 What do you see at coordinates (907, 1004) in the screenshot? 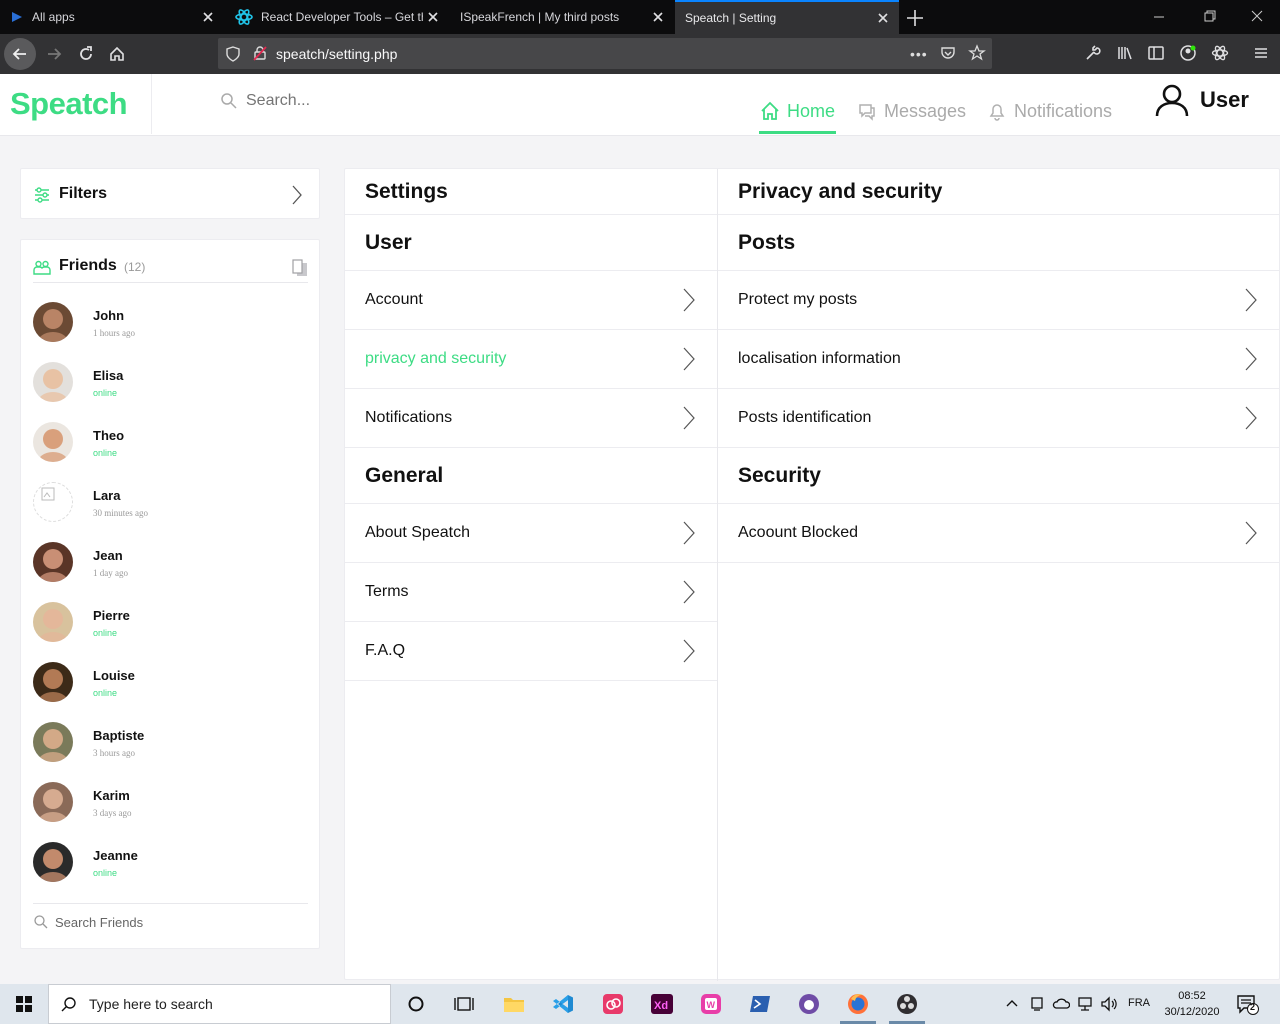
I see `obs-icon` at bounding box center [907, 1004].